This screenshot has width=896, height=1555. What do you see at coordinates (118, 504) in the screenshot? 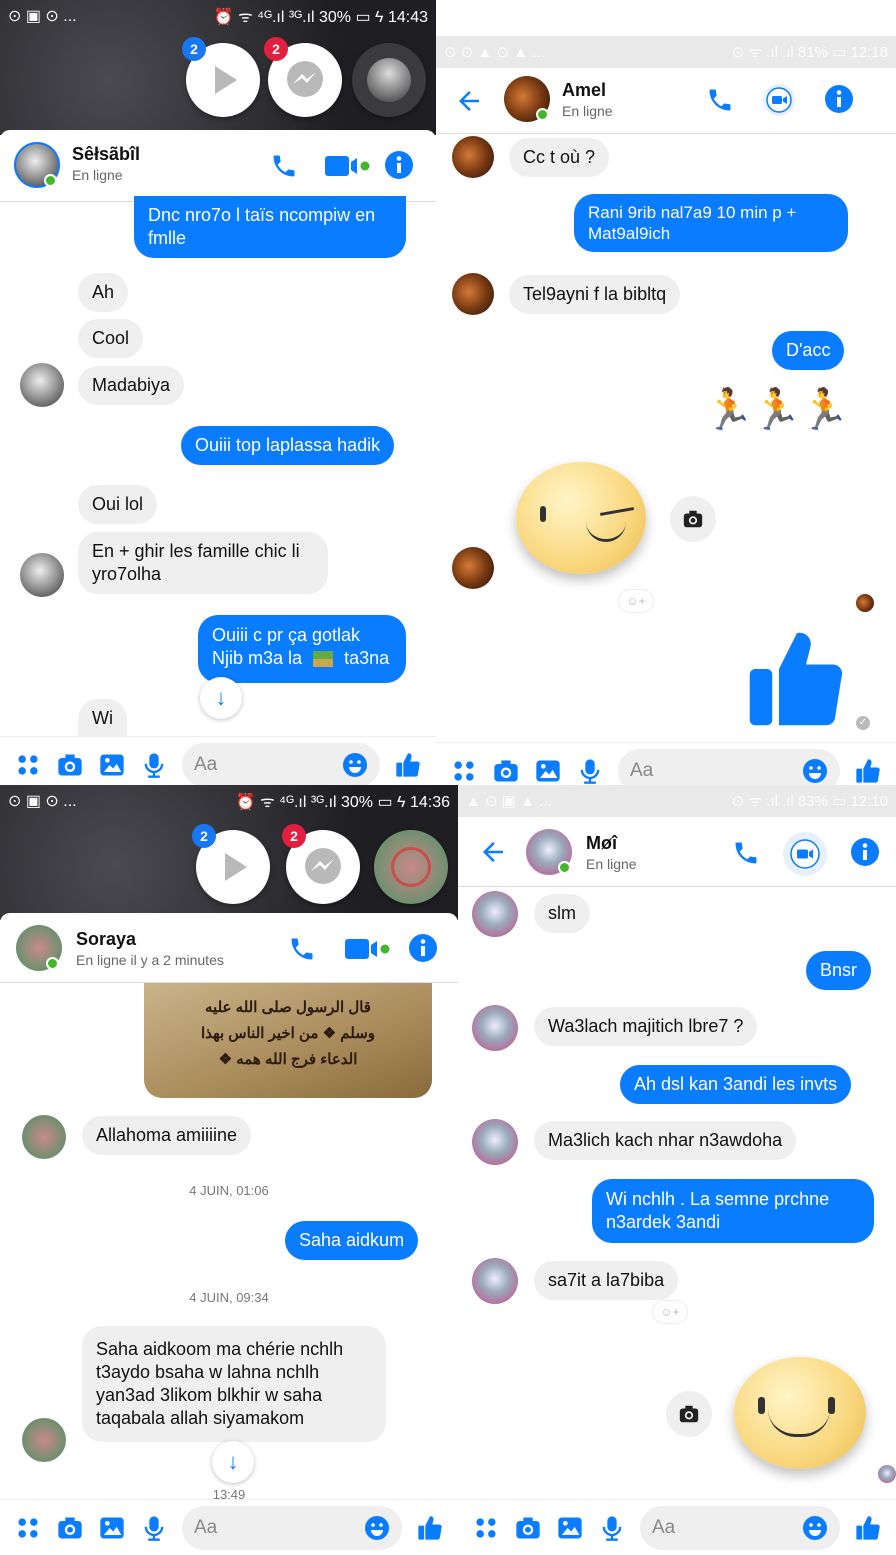
I see `message-incoming: Oui lol` at bounding box center [118, 504].